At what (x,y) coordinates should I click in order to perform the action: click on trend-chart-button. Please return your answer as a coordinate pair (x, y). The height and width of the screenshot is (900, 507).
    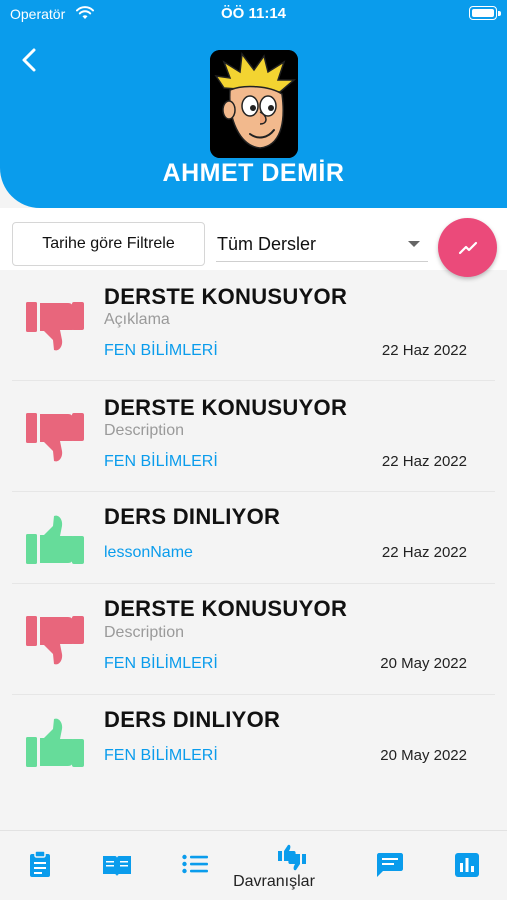
    Looking at the image, I should click on (467, 247).